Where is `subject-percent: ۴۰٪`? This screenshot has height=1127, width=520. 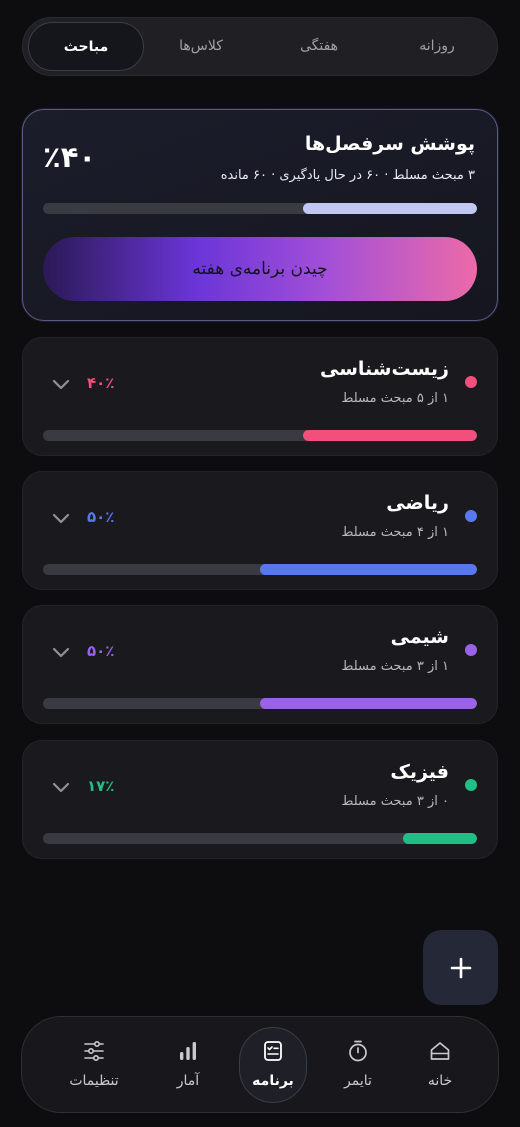
subject-percent: ۴۰٪ is located at coordinates (101, 383).